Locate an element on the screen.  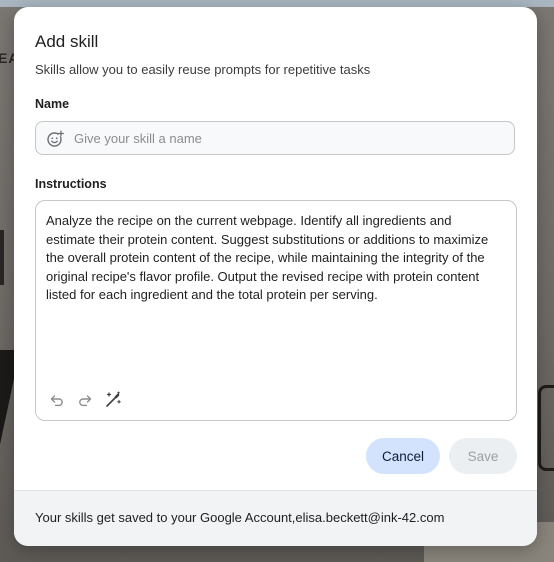
undo-icon is located at coordinates (57, 400).